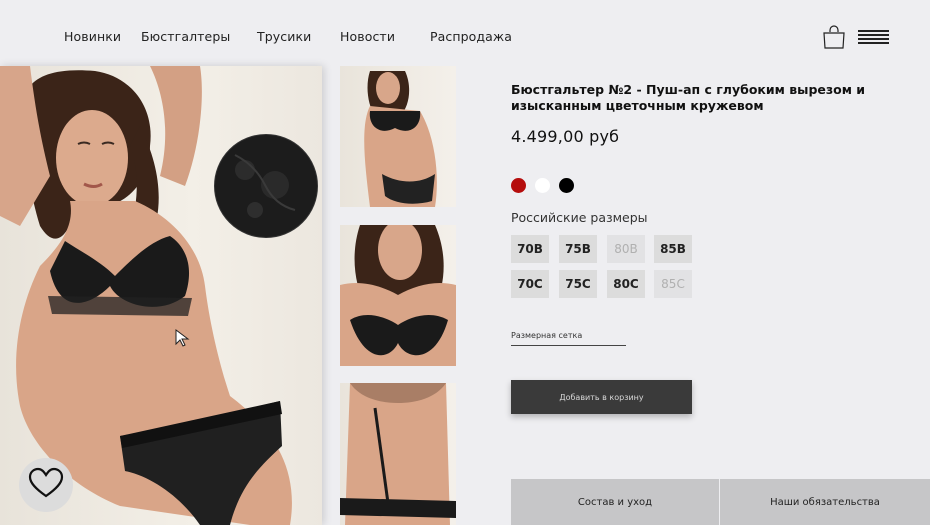 This screenshot has height=525, width=930. What do you see at coordinates (92, 36) in the screenshot?
I see `nav-item-new: Новинки` at bounding box center [92, 36].